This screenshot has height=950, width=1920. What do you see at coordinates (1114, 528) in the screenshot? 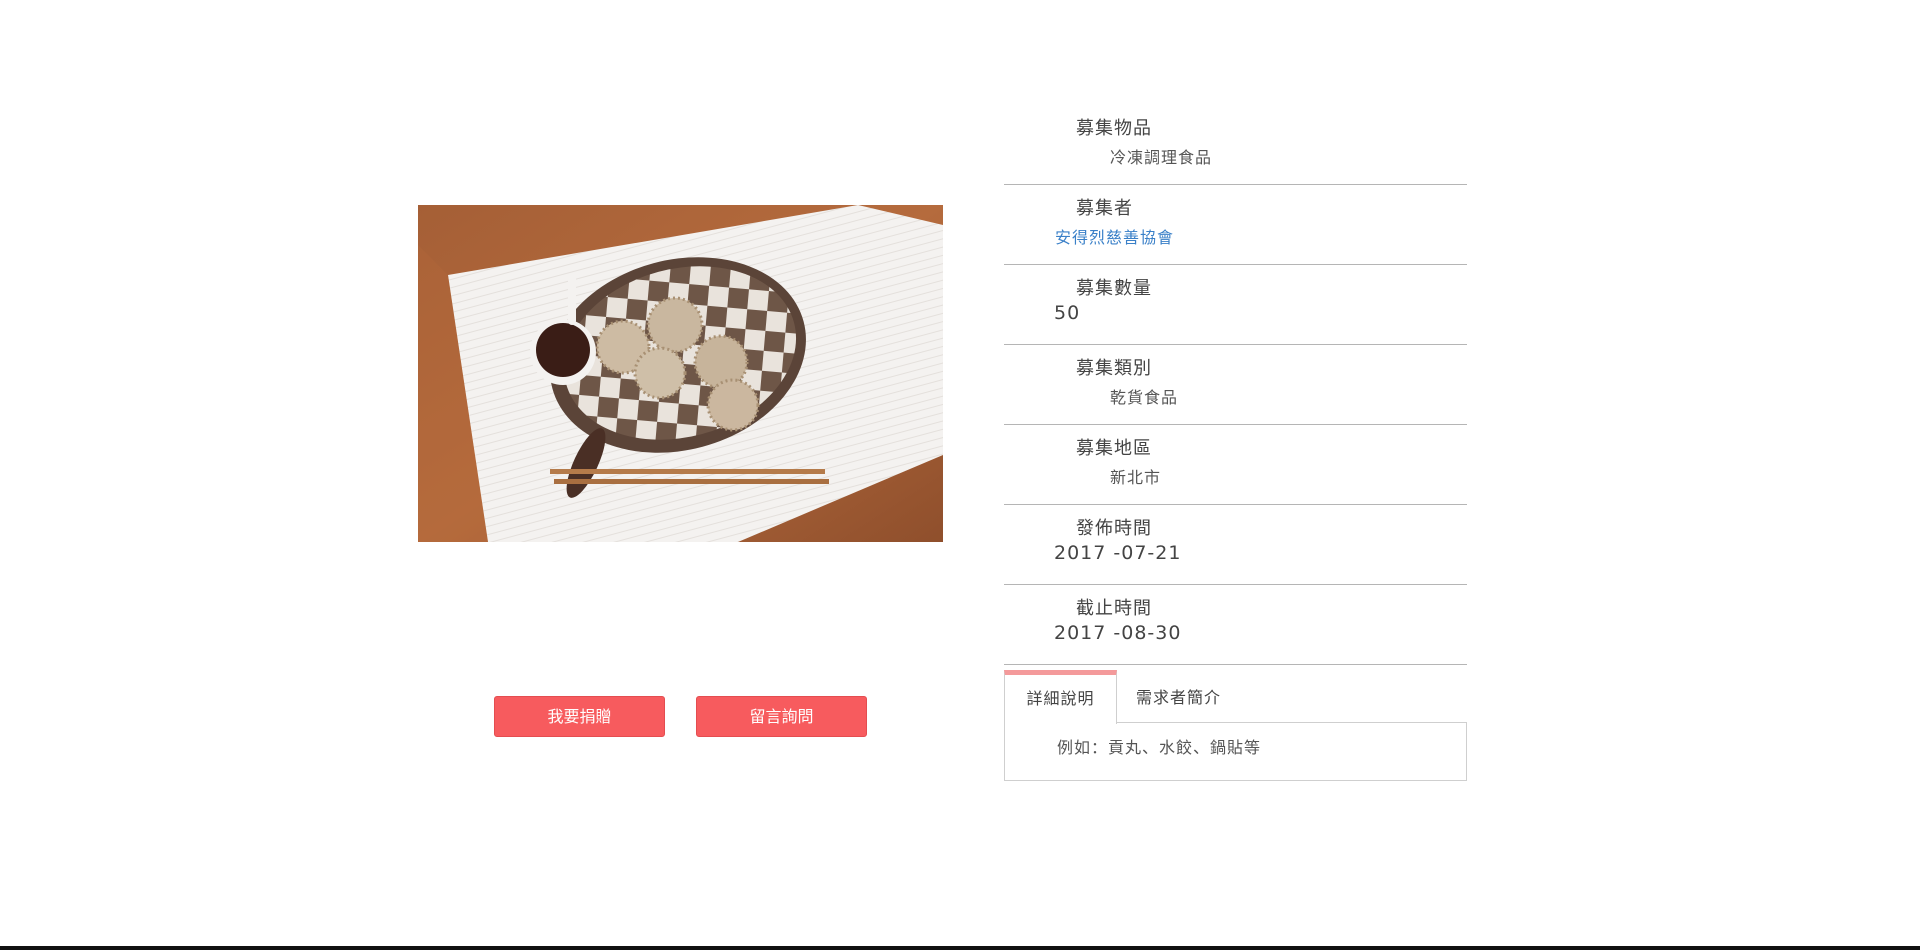
I see `field-publish-date-label: 發佈時間` at bounding box center [1114, 528].